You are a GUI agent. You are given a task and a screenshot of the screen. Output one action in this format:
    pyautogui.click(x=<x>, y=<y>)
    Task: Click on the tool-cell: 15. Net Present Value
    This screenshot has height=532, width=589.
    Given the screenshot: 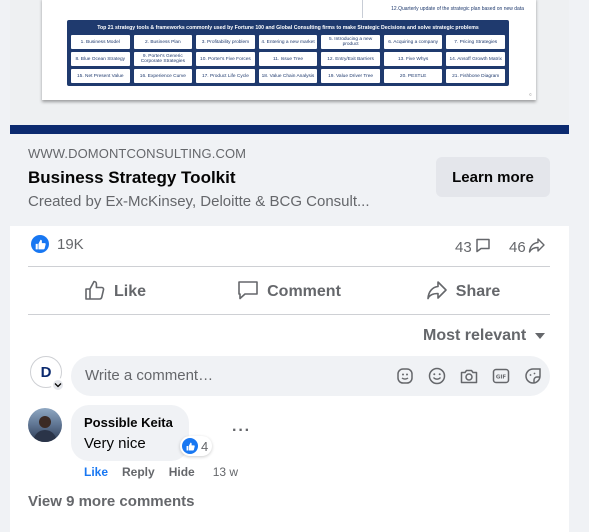 What is the action you would take?
    pyautogui.click(x=100, y=76)
    